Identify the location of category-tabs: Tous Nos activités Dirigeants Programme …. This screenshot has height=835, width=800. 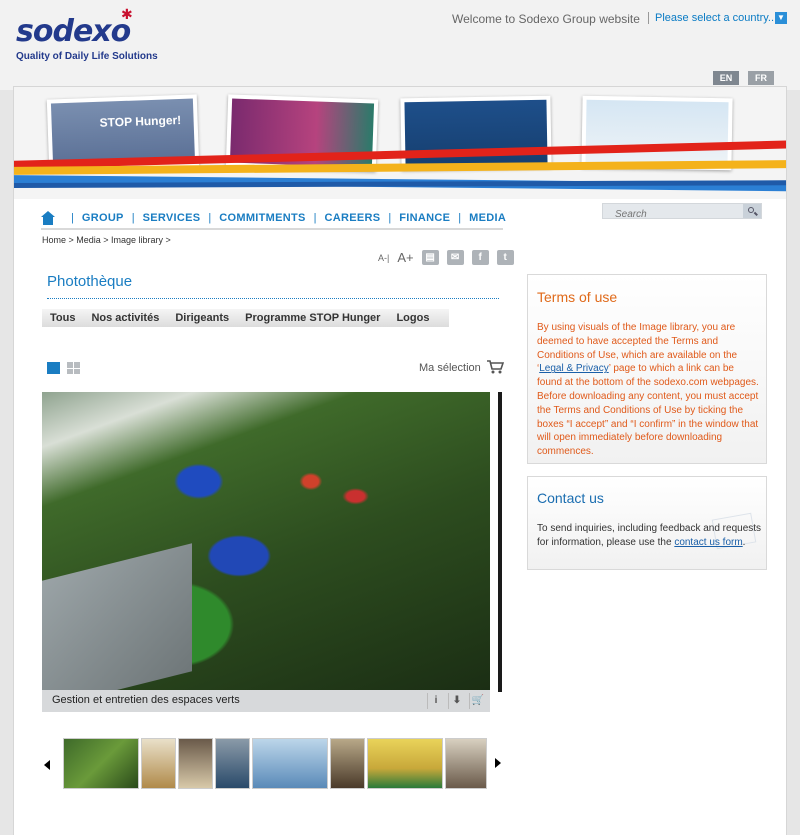
(245, 318).